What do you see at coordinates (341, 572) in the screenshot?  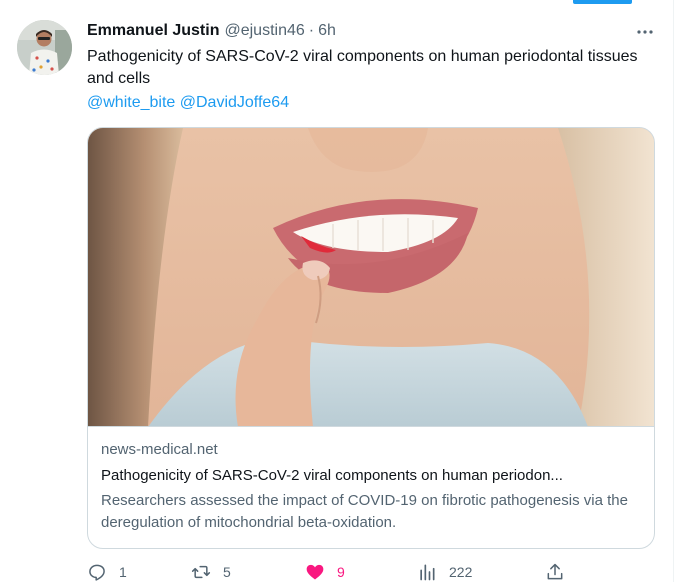 I see `like-count: 9` at bounding box center [341, 572].